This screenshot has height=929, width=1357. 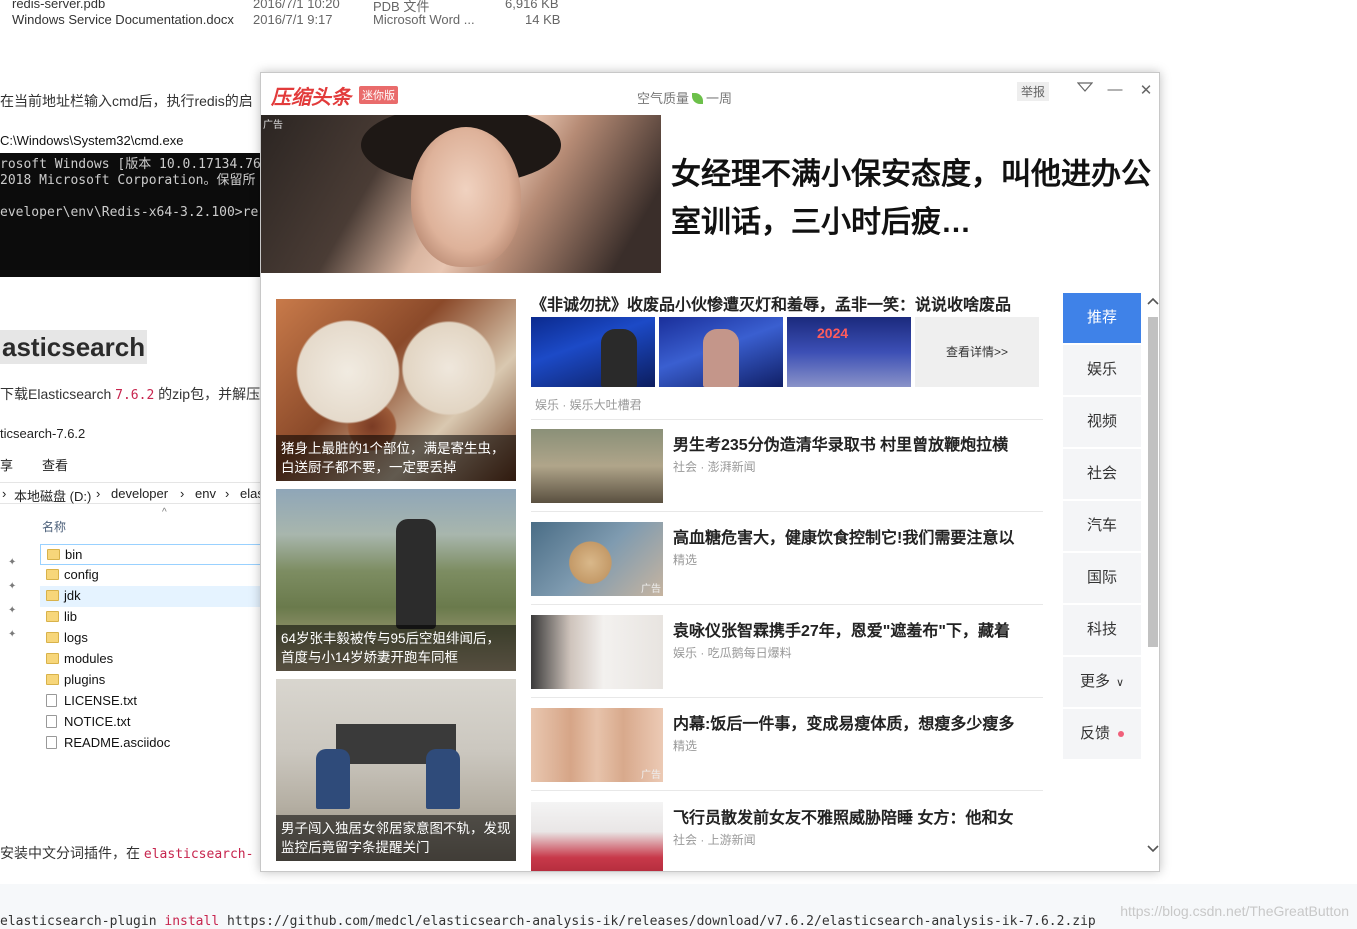 What do you see at coordinates (81, 574) in the screenshot?
I see `item-name: config` at bounding box center [81, 574].